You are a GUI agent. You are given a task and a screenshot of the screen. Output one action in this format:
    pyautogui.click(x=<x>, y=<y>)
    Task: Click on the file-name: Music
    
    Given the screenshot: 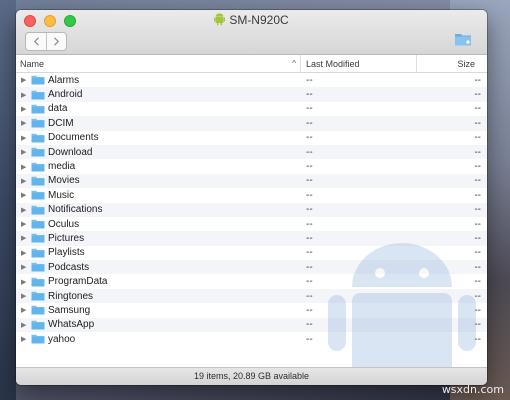 What is the action you would take?
    pyautogui.click(x=61, y=195)
    